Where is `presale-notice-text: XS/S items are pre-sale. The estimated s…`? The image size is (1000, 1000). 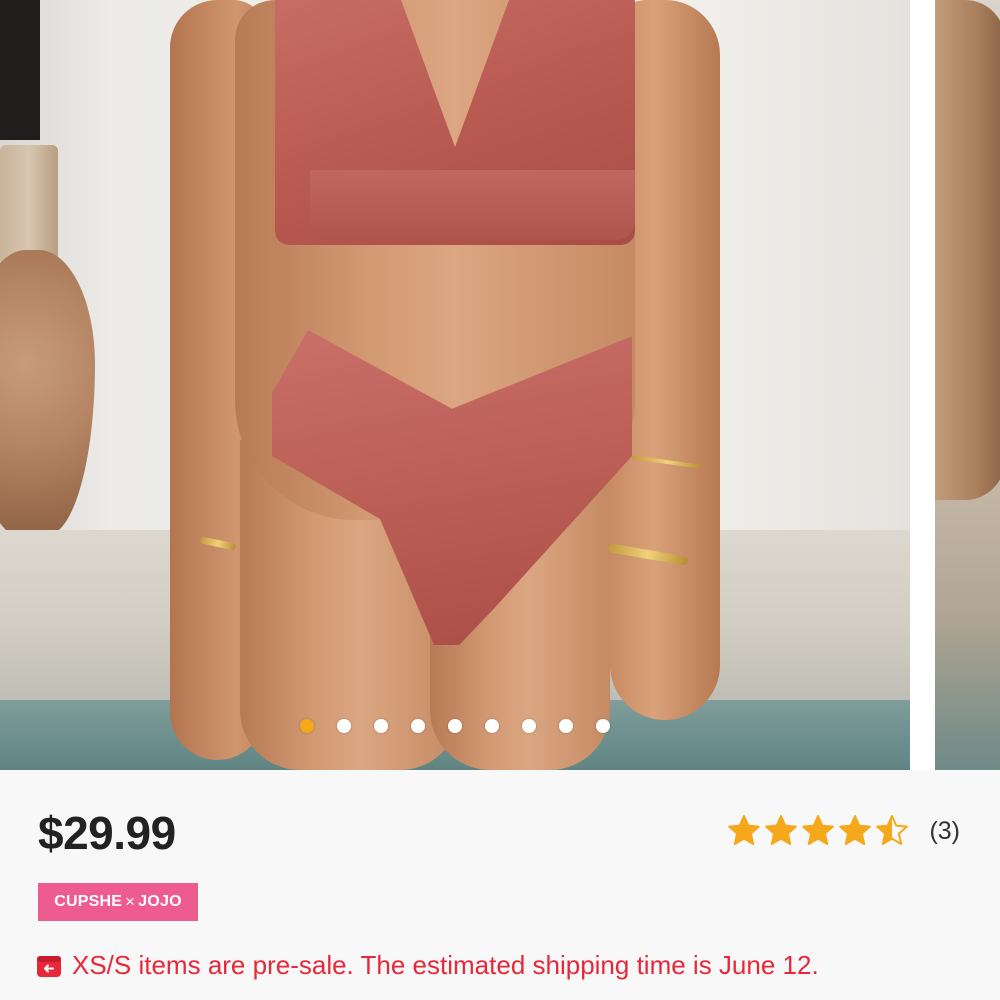 presale-notice-text: XS/S items are pre-sale. The estimated s… is located at coordinates (445, 965).